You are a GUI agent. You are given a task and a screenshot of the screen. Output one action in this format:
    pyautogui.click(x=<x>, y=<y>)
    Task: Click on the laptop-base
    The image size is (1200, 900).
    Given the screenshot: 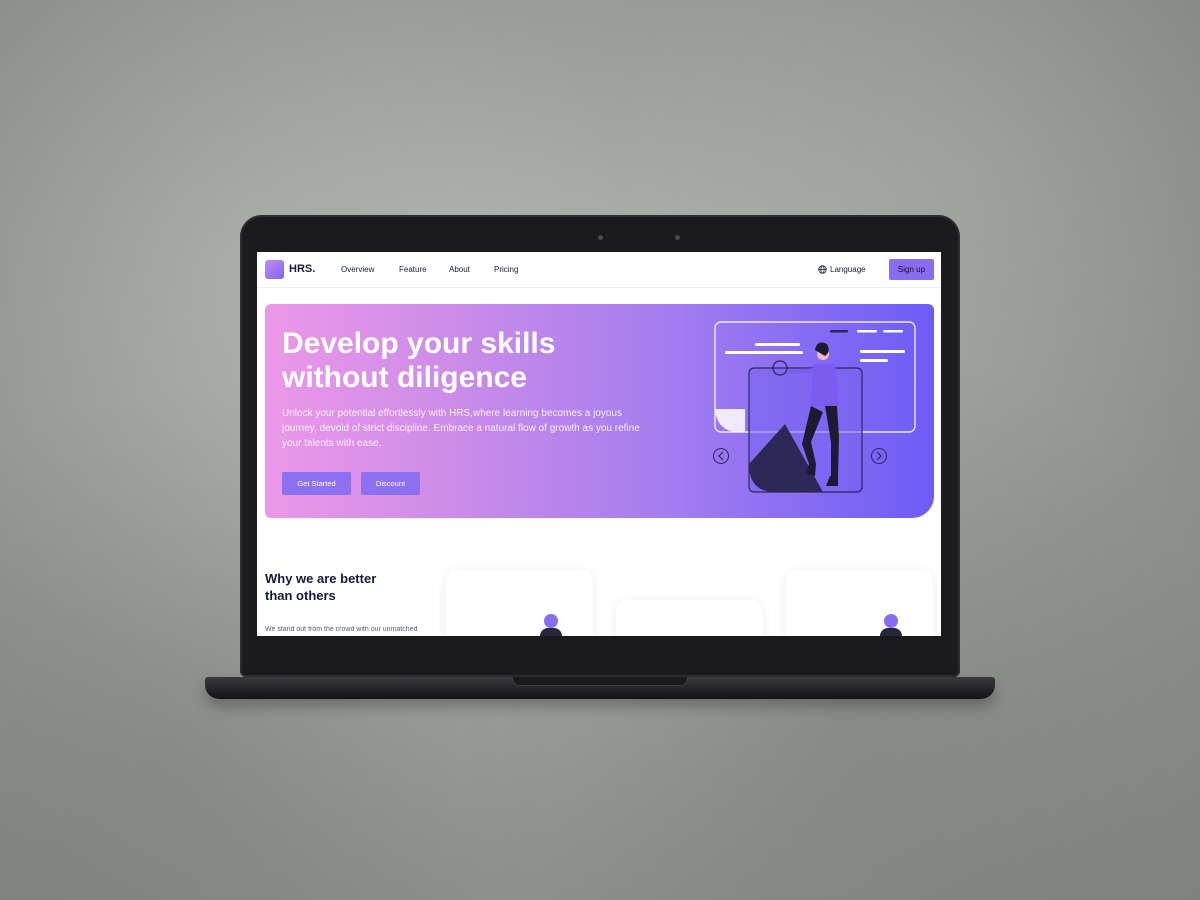 What is the action you would take?
    pyautogui.click(x=600, y=688)
    